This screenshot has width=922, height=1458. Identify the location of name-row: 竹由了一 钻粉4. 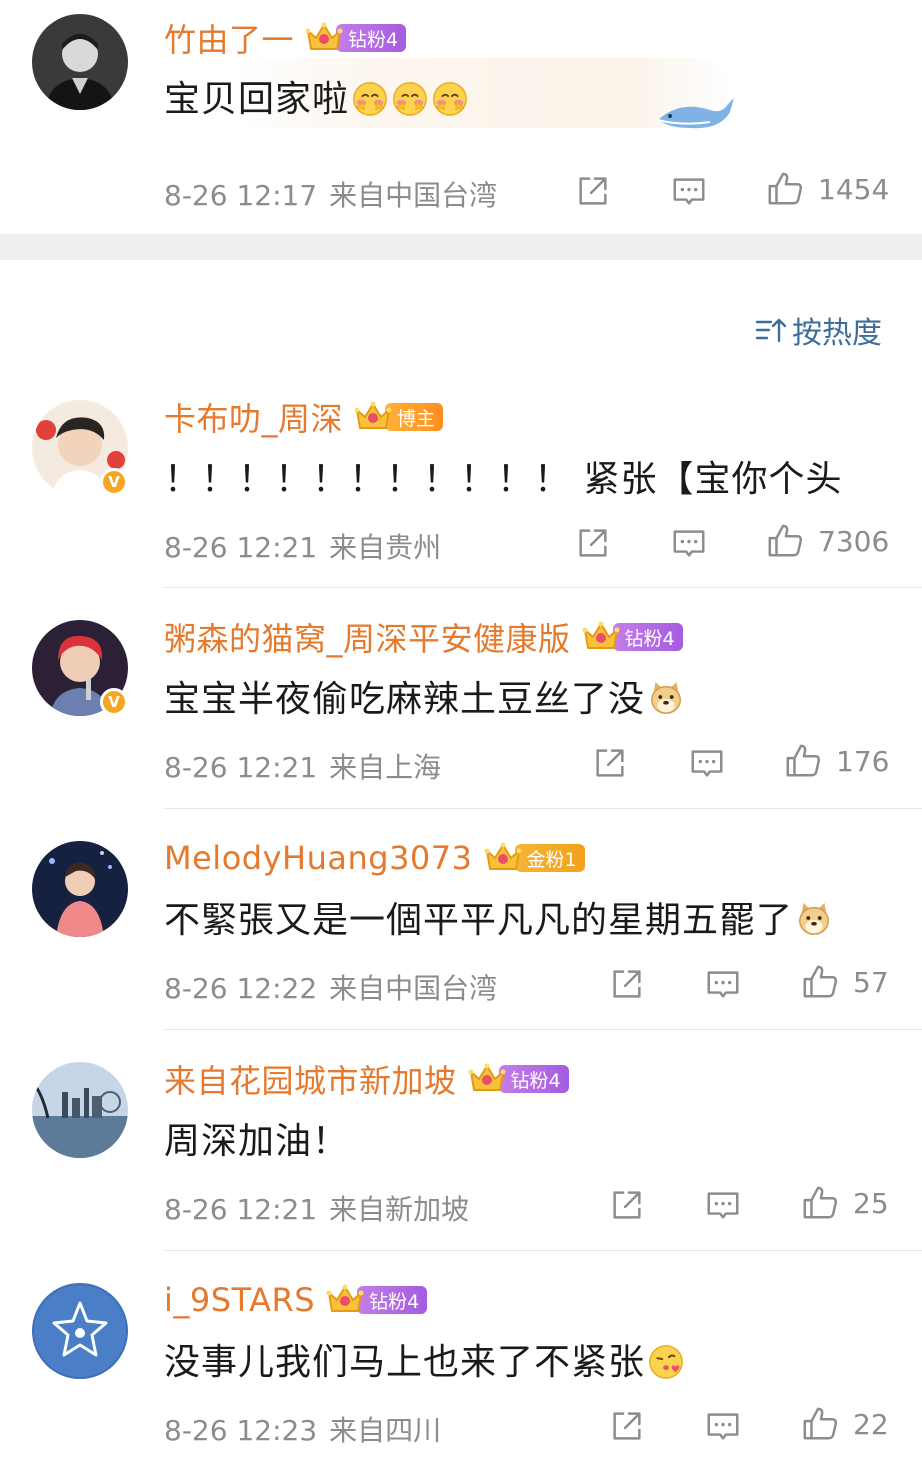
(285, 38).